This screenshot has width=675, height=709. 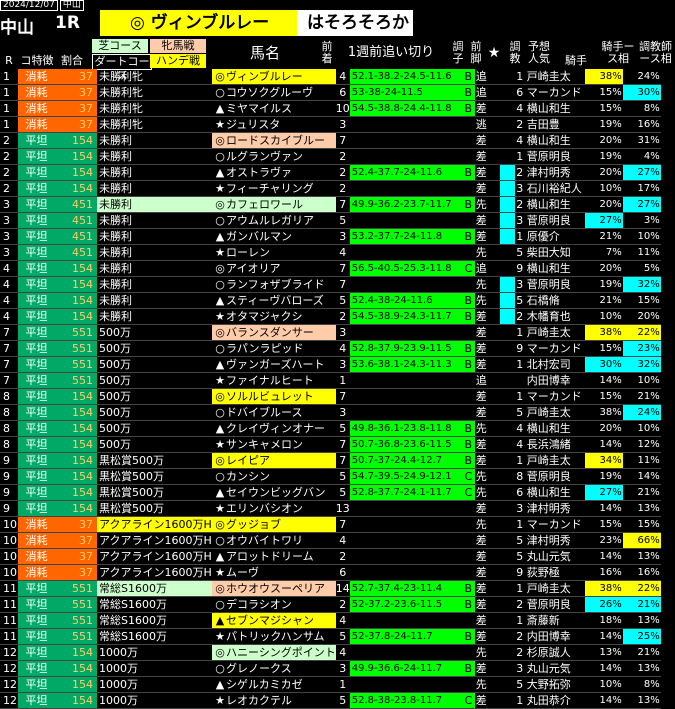 I want to click on horse-name-cell: ○コウソクグルーヴ, so click(x=274, y=92).